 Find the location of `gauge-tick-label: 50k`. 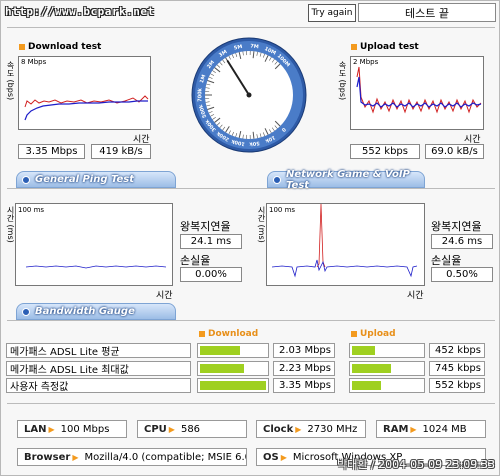

gauge-tick-label: 50k is located at coordinates (254, 143).